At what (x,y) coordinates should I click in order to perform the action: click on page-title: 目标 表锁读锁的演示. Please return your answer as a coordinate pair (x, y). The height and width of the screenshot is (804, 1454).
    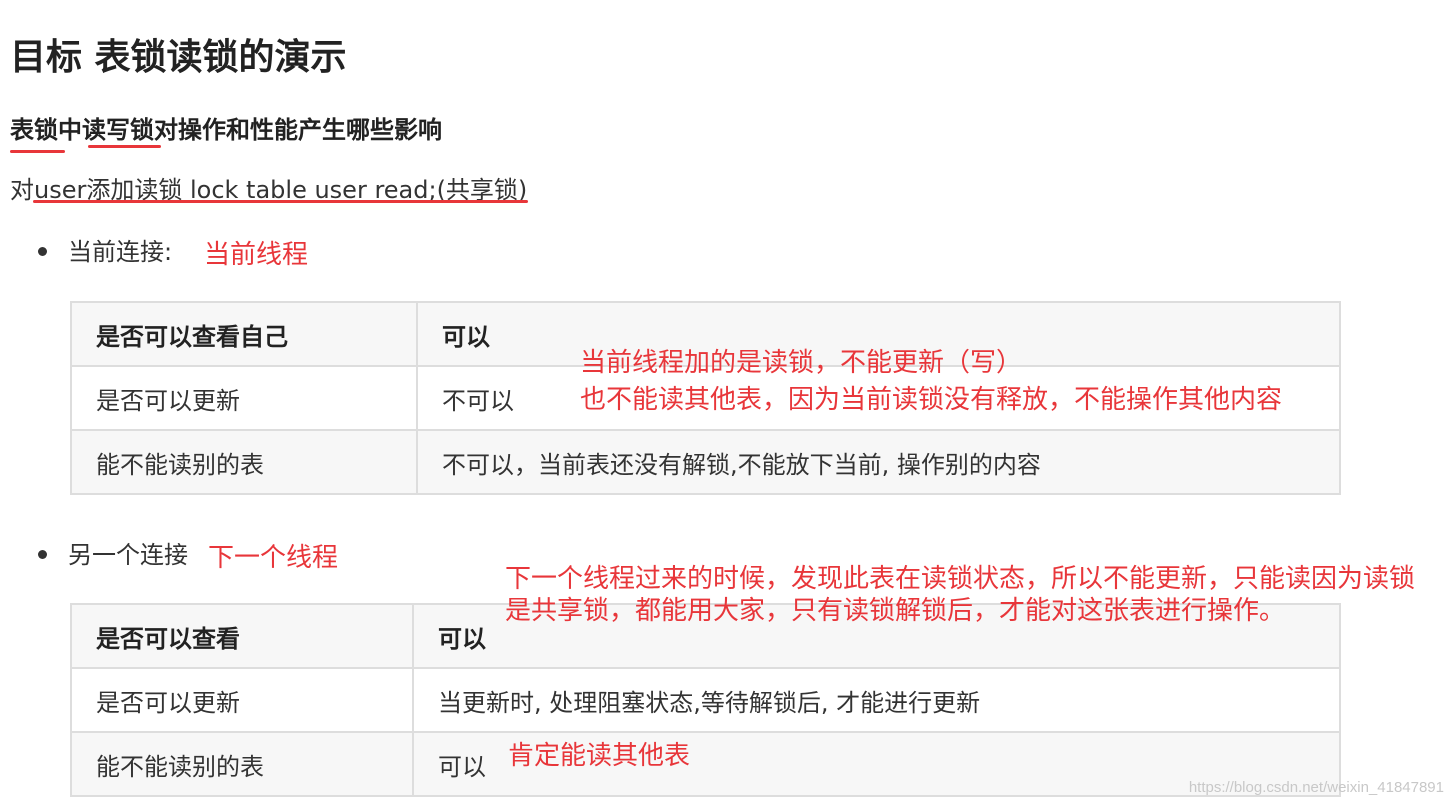
    Looking at the image, I should click on (178, 57).